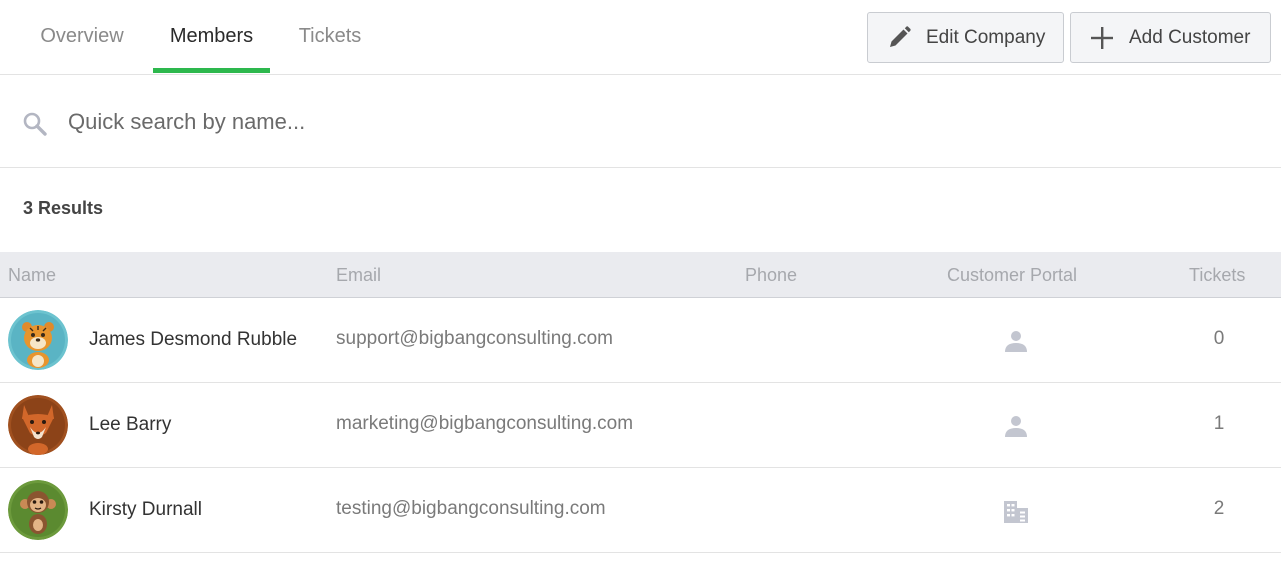 This screenshot has width=1281, height=563. I want to click on tab-tickets: Tickets, so click(330, 36).